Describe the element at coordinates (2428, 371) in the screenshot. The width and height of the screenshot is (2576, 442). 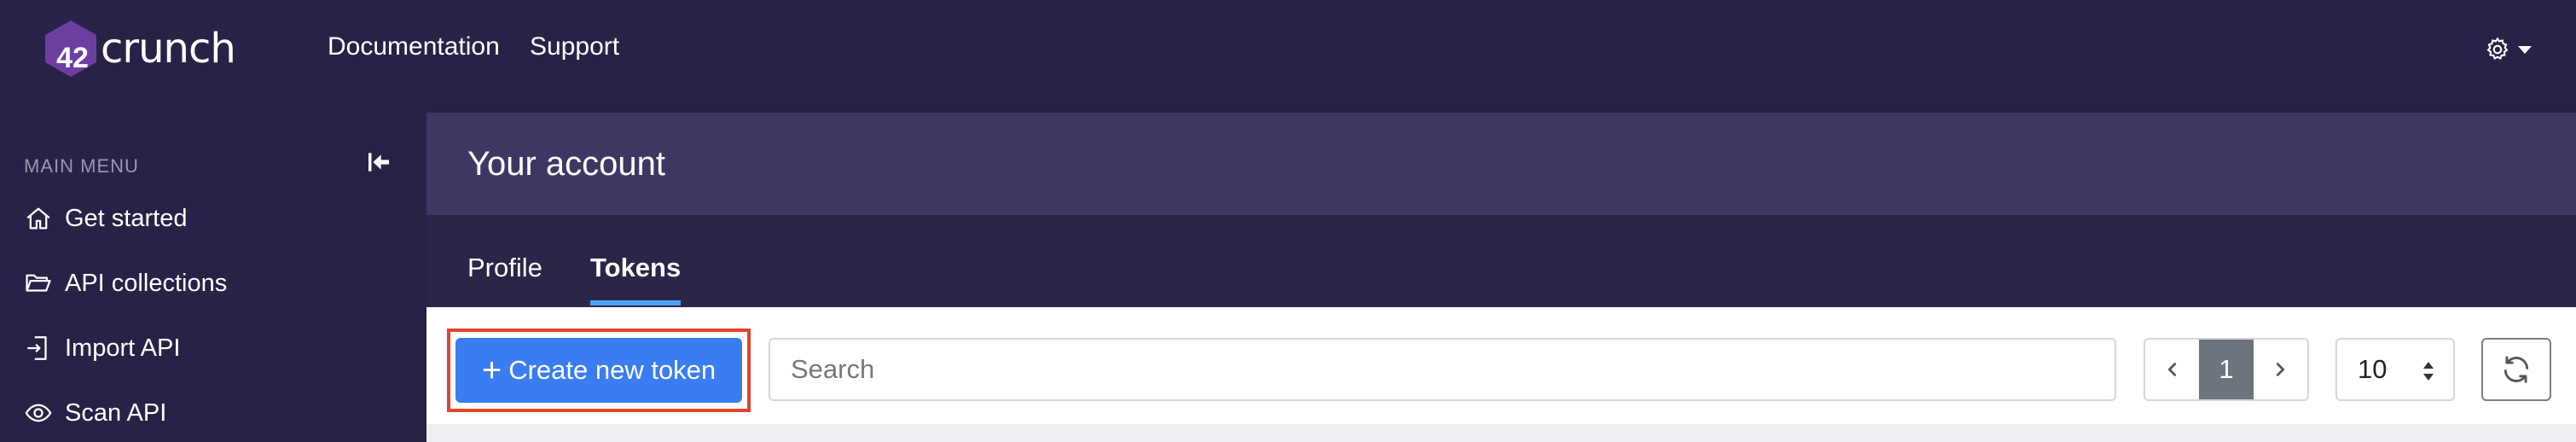
I see `select-arrows-icon` at that location.